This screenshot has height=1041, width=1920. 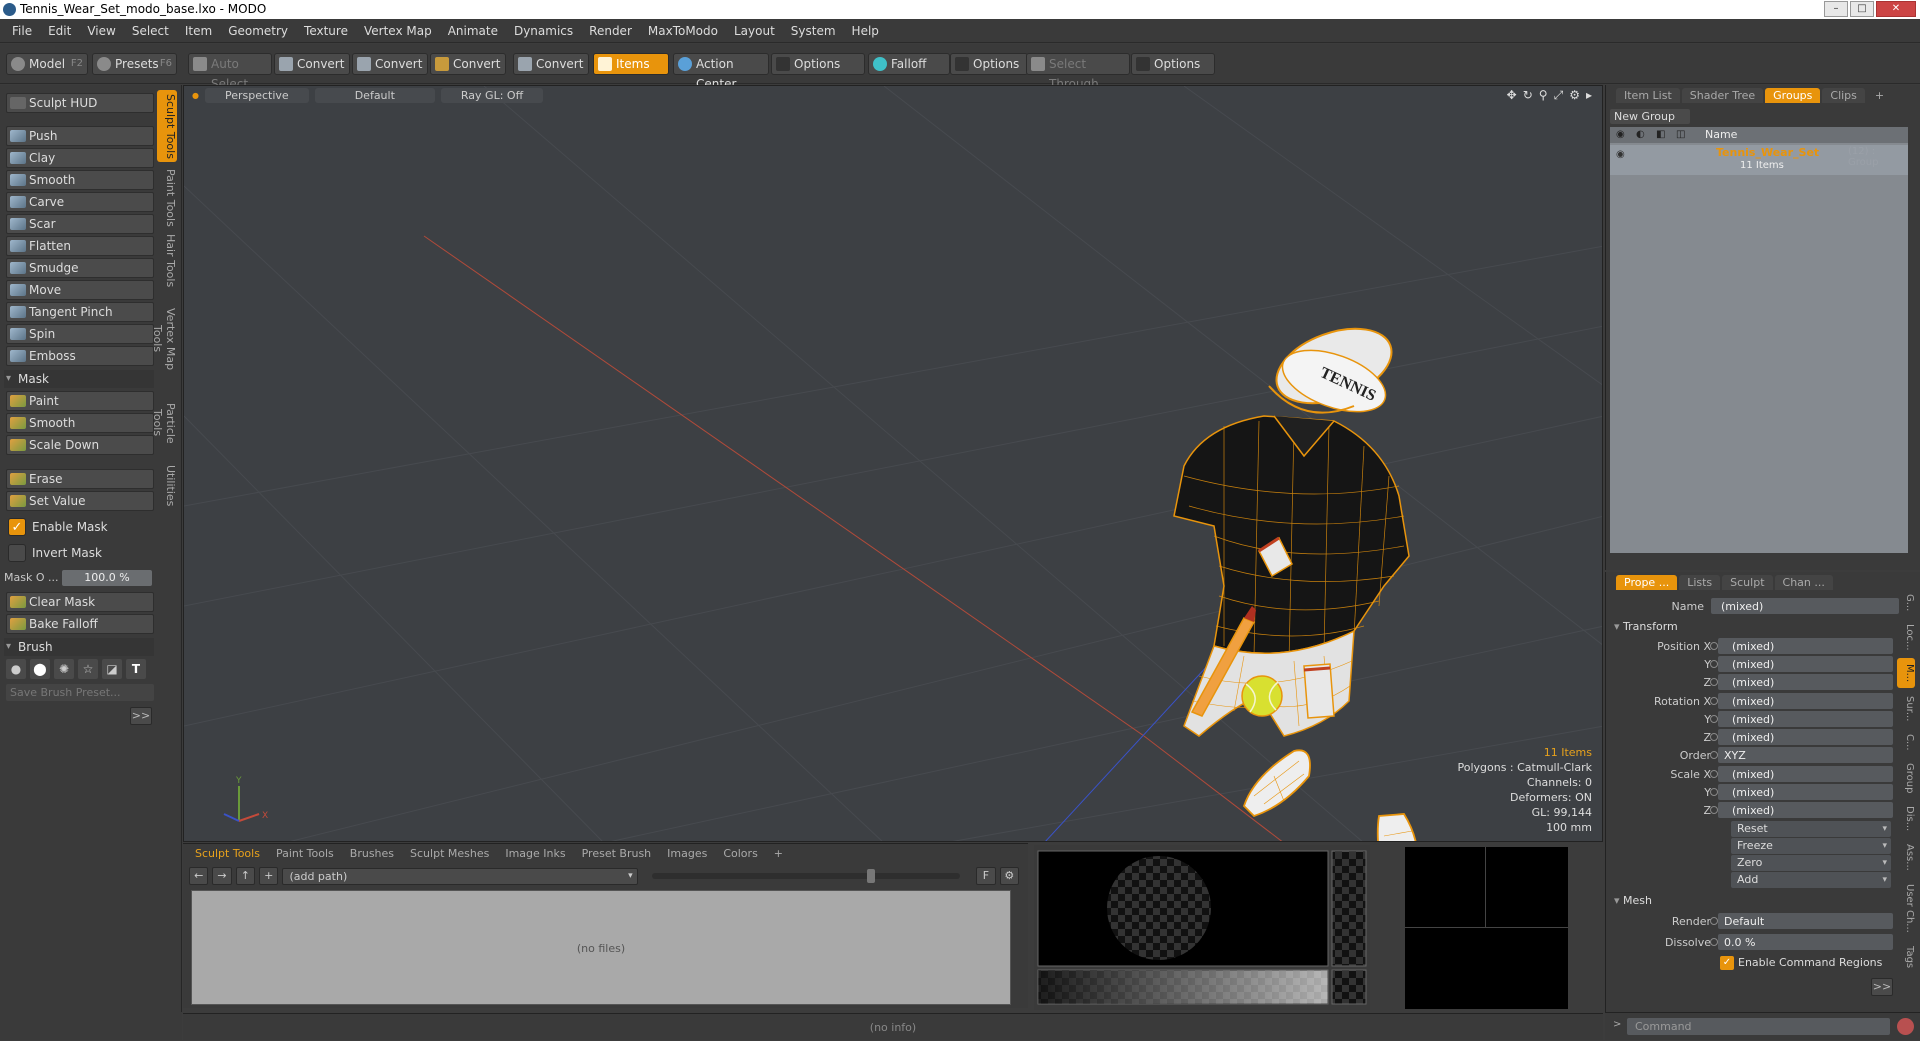 What do you see at coordinates (535, 853) in the screenshot?
I see `tab-image-inks: Image Inks` at bounding box center [535, 853].